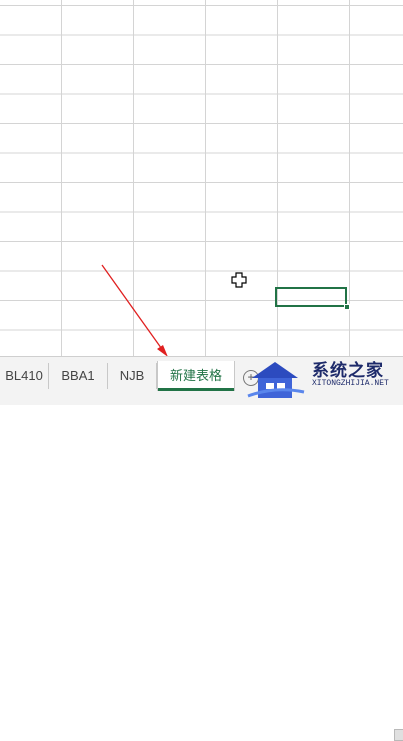 The image size is (403, 741). I want to click on watermark: 系统之家 XITONGZHIJIA.NET, so click(321, 378).